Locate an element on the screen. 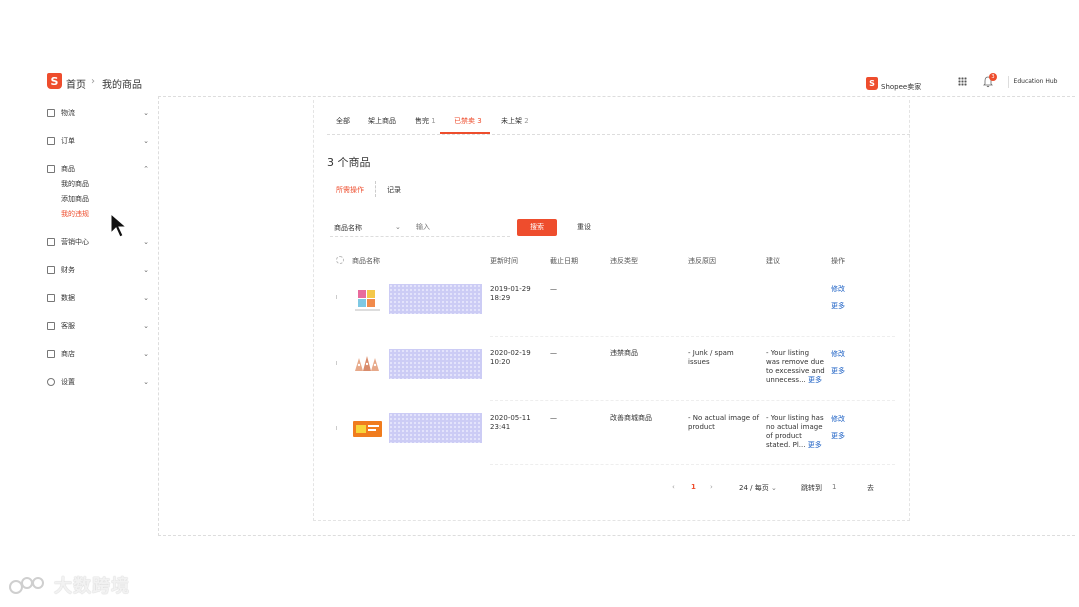  apps-grid-icon is located at coordinates (962, 81).